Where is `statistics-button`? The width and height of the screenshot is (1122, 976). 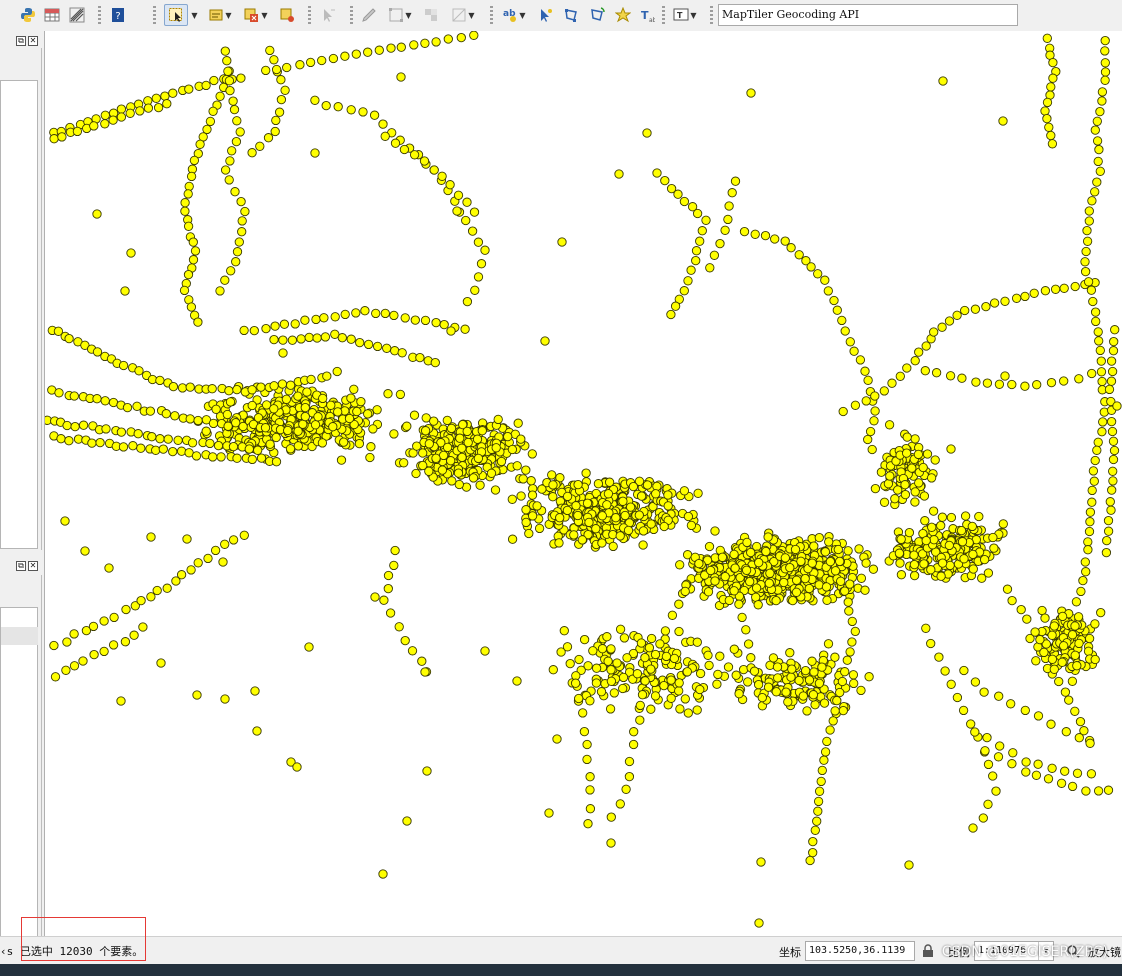 statistics-button is located at coordinates (77, 15).